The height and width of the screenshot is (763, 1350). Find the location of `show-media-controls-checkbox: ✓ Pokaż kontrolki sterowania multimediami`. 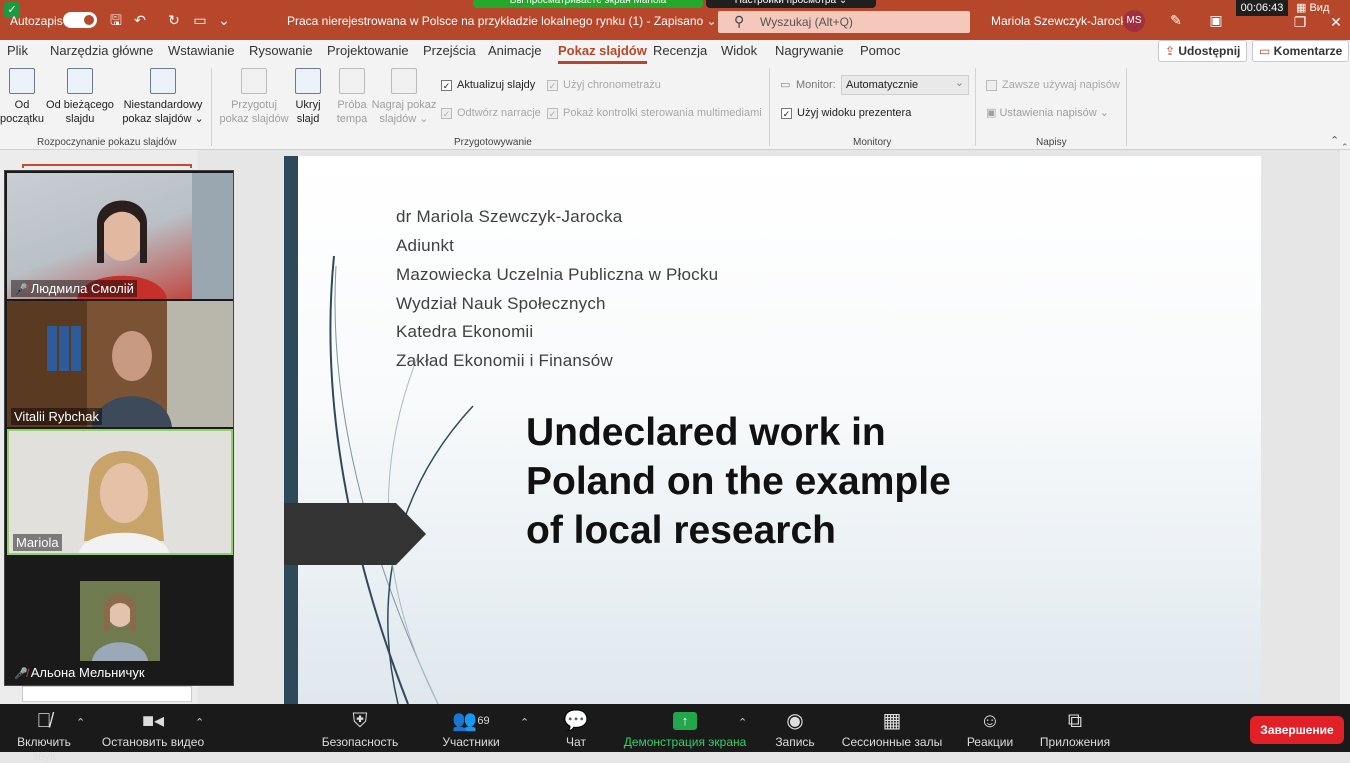

show-media-controls-checkbox: ✓ Pokaż kontrolki sterowania multimediami is located at coordinates (654, 113).